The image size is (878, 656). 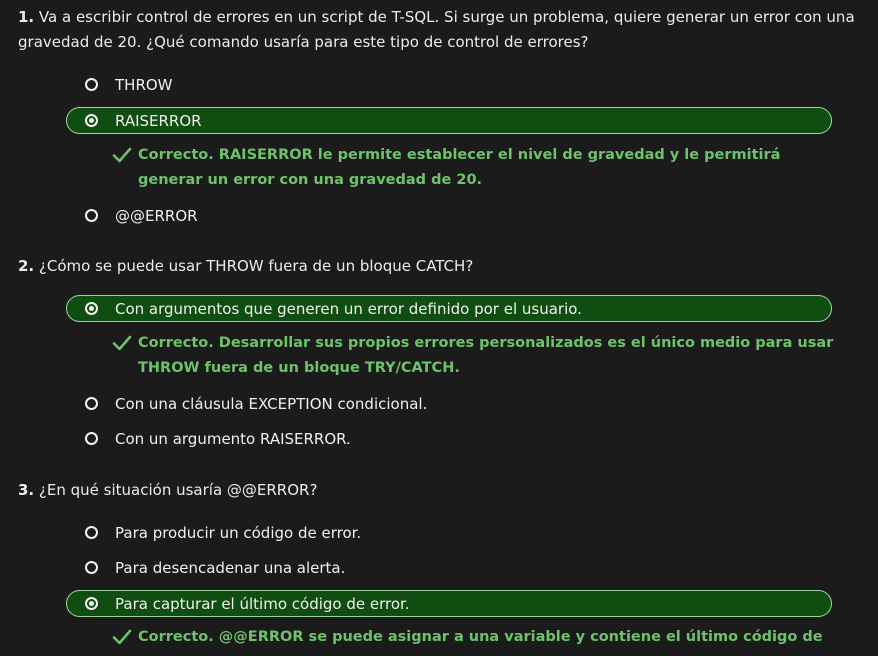 What do you see at coordinates (178, 490) in the screenshot?
I see `question-text: ¿En qué situación usaría @@ERROR?` at bounding box center [178, 490].